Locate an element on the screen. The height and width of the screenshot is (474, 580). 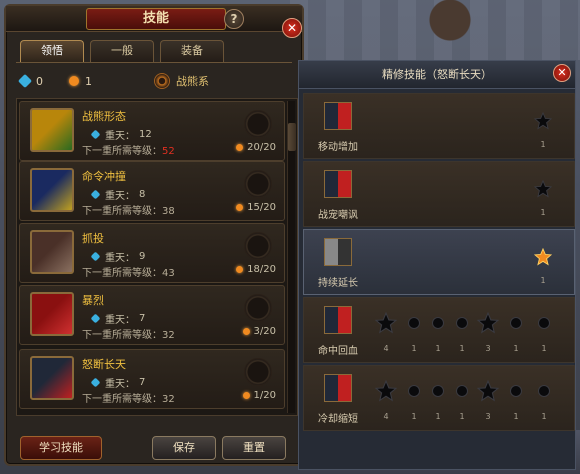
skill-item: 暴烈 重天： 7 下一重所需等级：32 3/20 is located at coordinates (152, 315).